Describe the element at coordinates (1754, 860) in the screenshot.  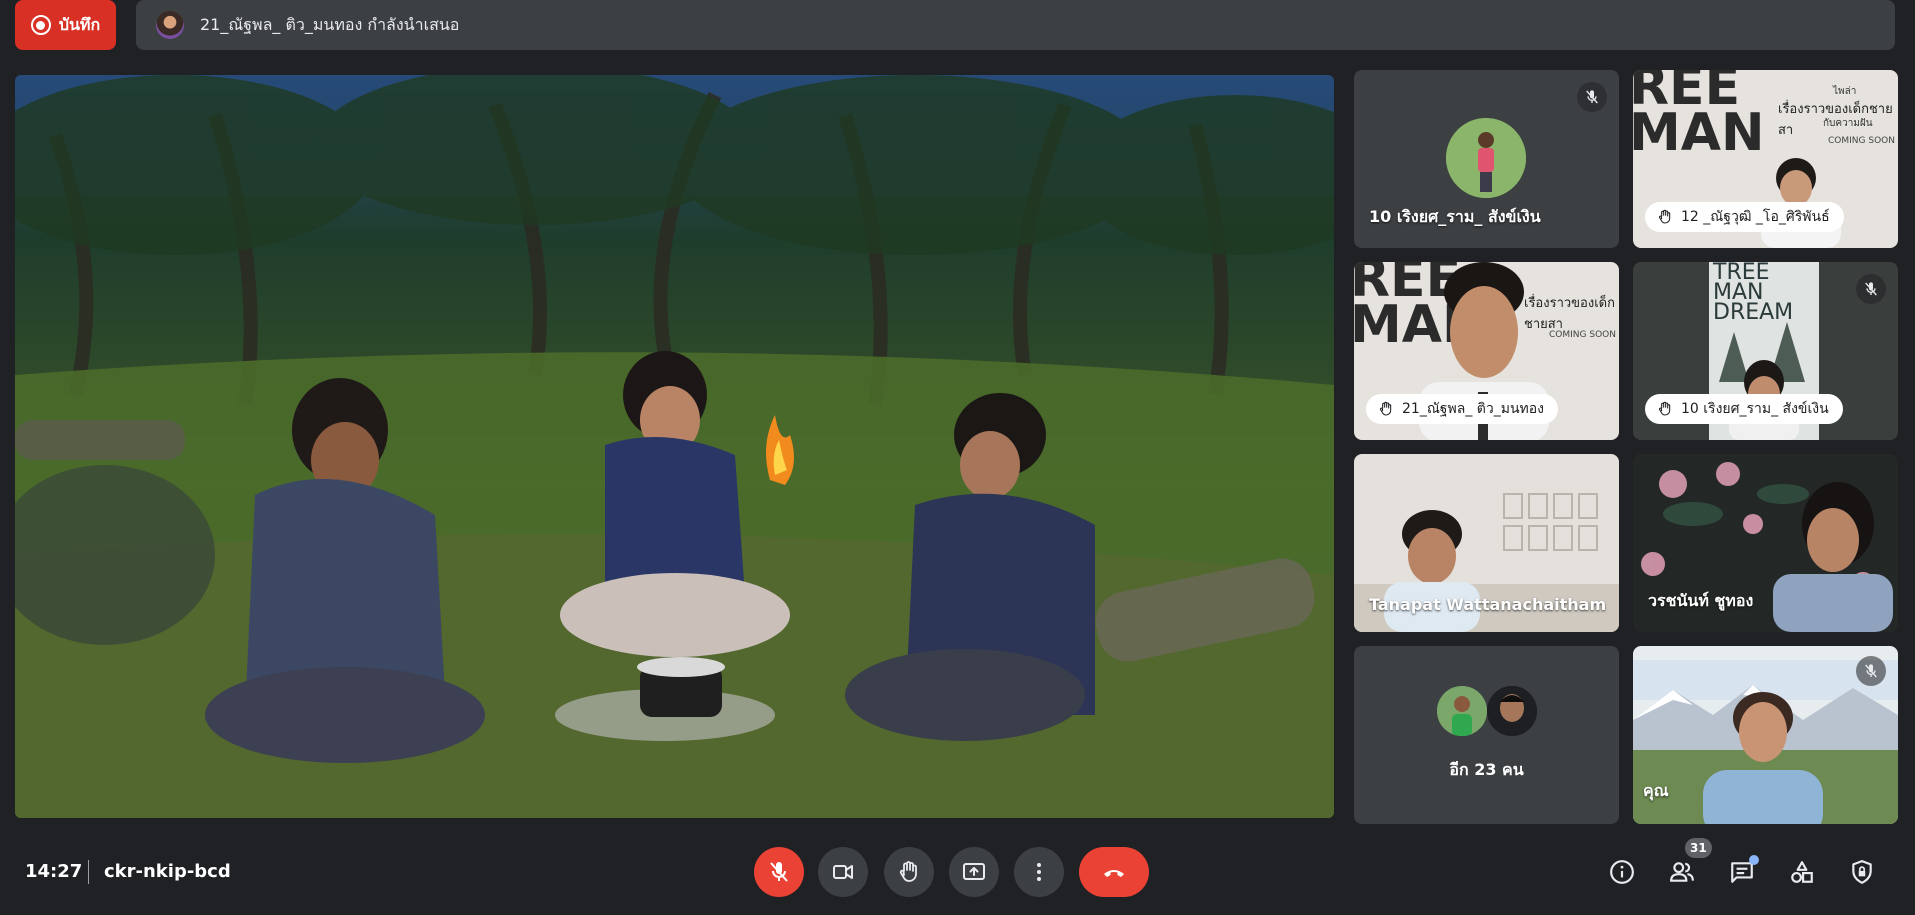
I see `chat-notification-dot` at that location.